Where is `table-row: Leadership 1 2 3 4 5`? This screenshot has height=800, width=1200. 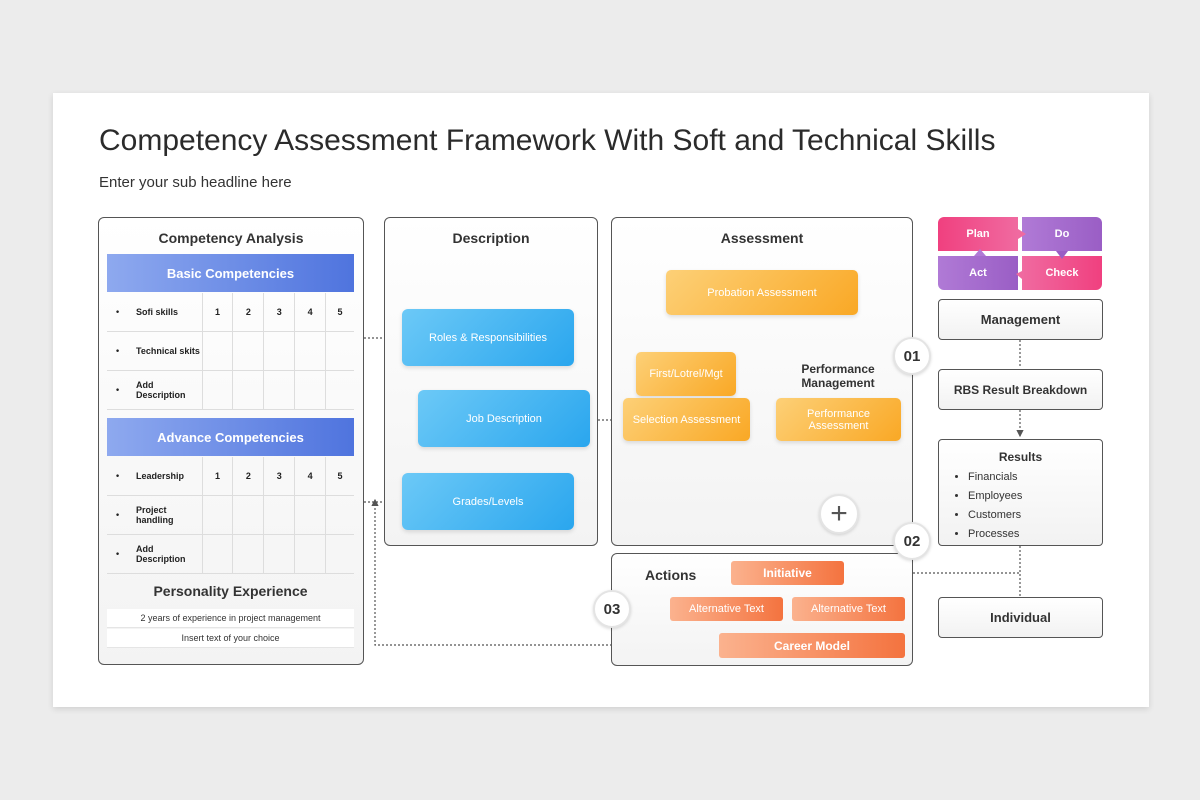 table-row: Leadership 1 2 3 4 5 is located at coordinates (230, 476).